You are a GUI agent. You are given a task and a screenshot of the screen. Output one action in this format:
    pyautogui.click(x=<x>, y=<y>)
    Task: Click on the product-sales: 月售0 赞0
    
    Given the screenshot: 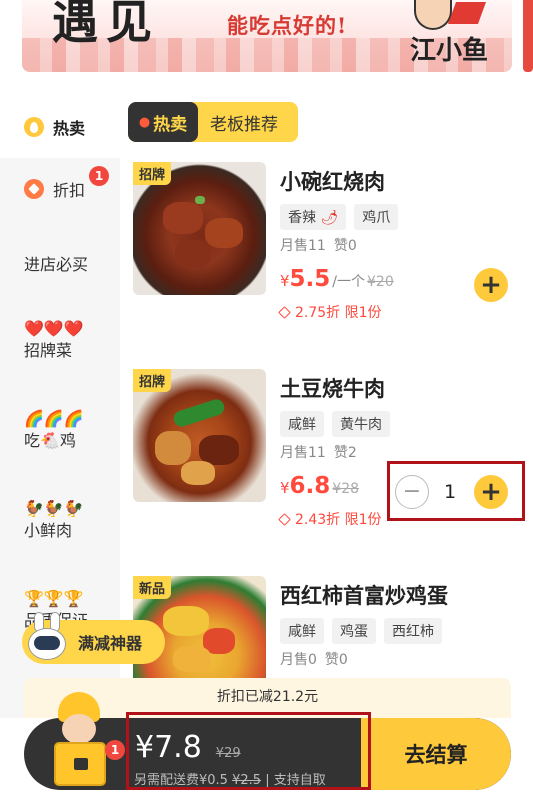 What is the action you would take?
    pyautogui.click(x=314, y=660)
    